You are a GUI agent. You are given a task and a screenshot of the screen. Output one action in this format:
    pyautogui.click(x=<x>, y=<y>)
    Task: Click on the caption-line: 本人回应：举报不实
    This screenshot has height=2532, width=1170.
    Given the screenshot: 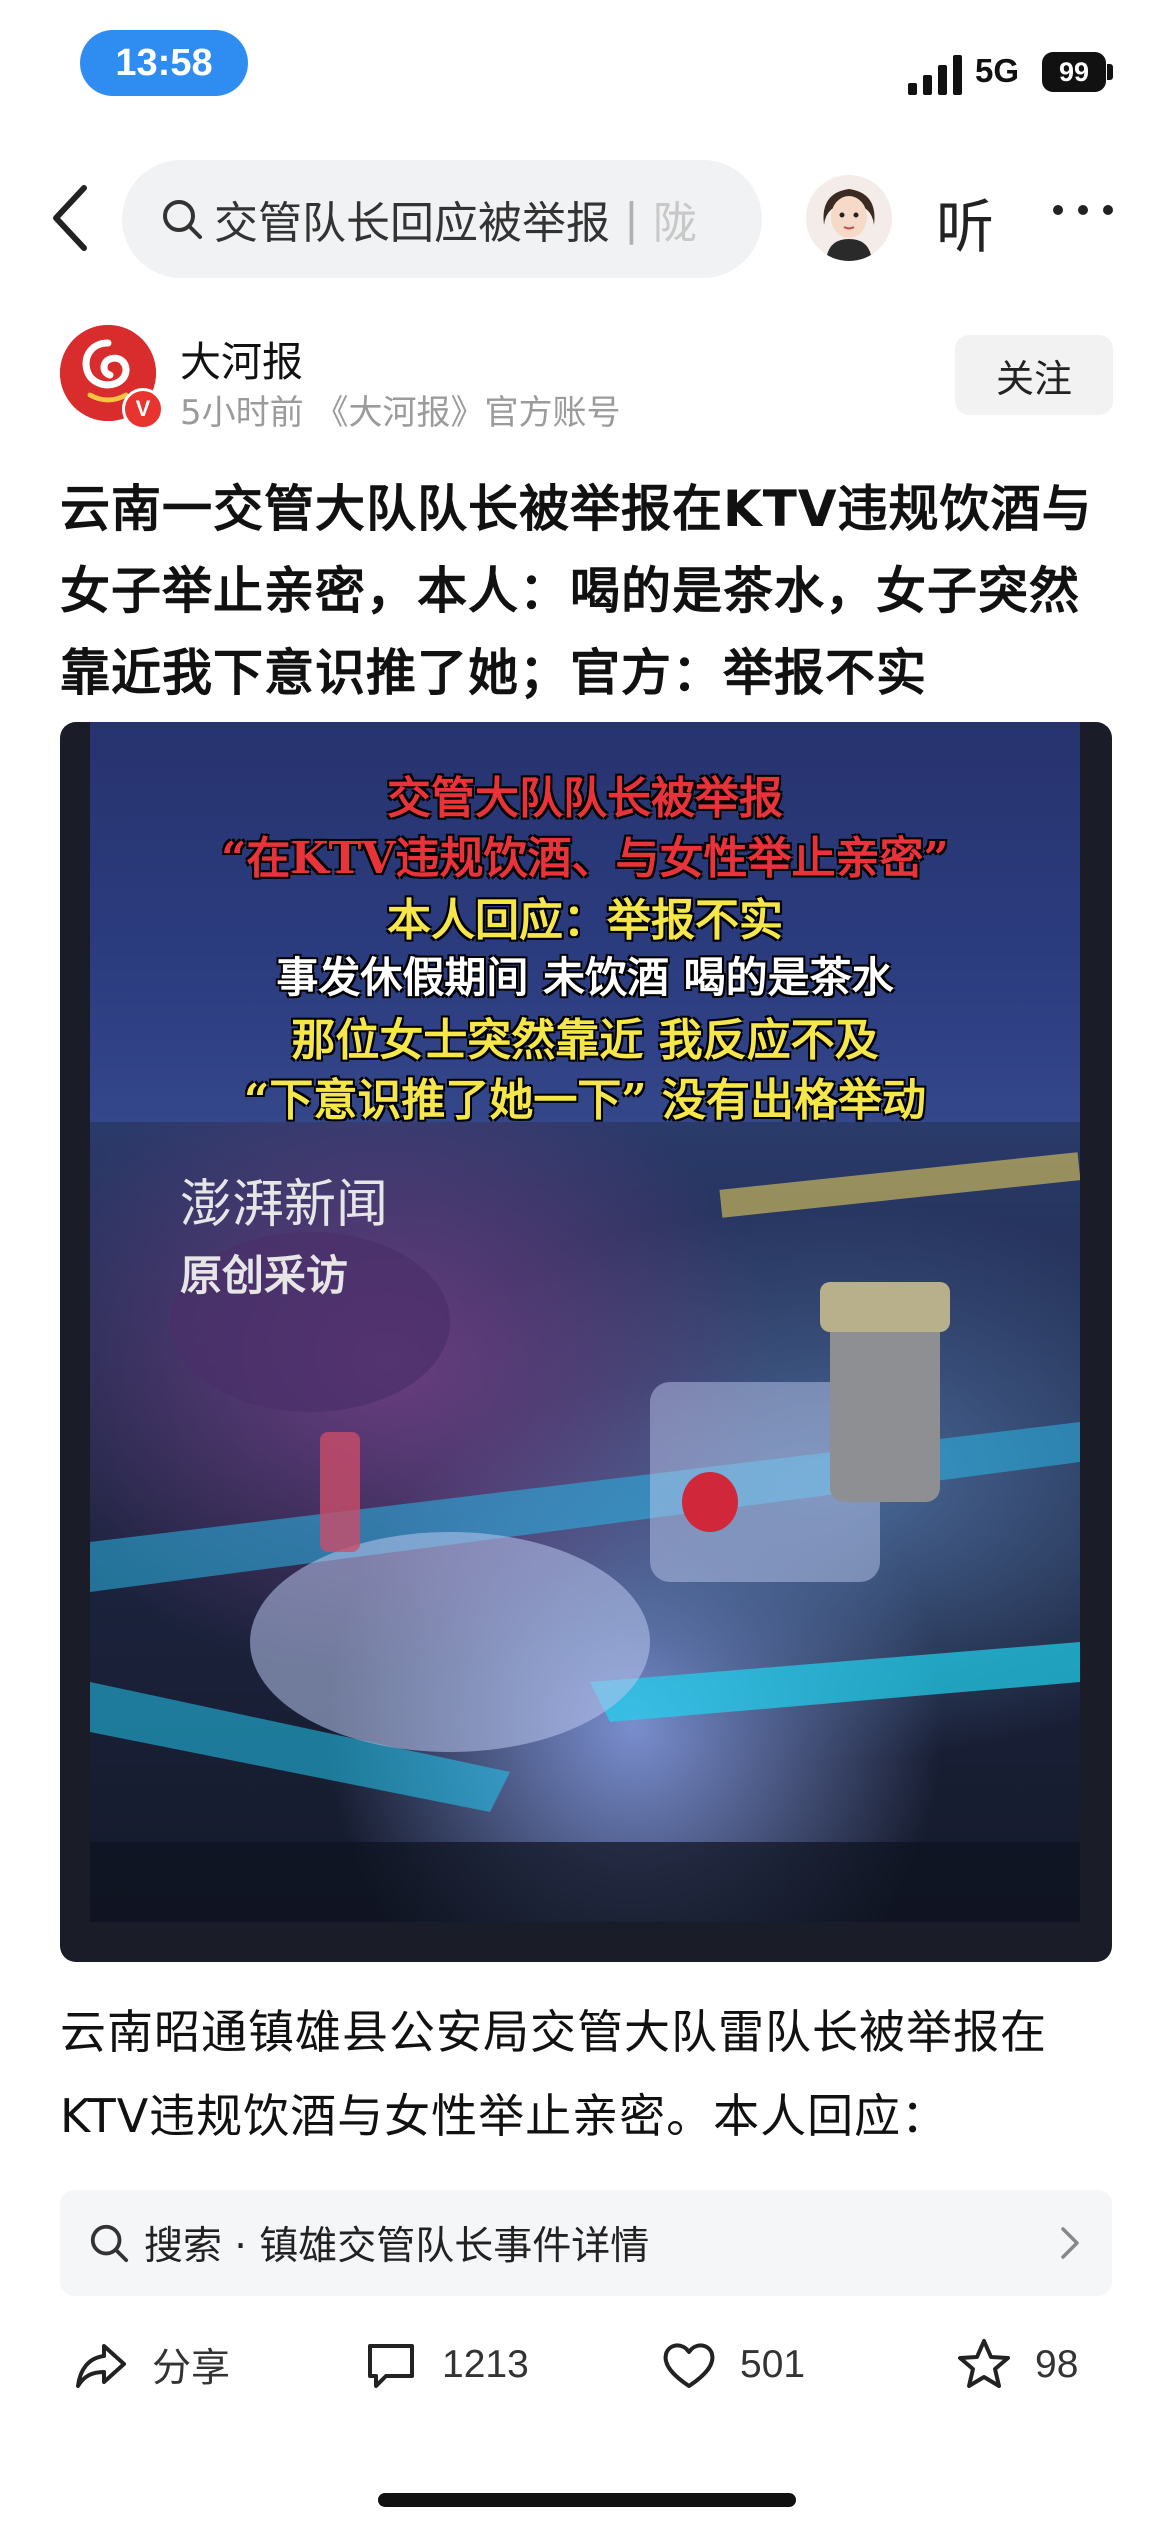 What is the action you would take?
    pyautogui.click(x=585, y=920)
    